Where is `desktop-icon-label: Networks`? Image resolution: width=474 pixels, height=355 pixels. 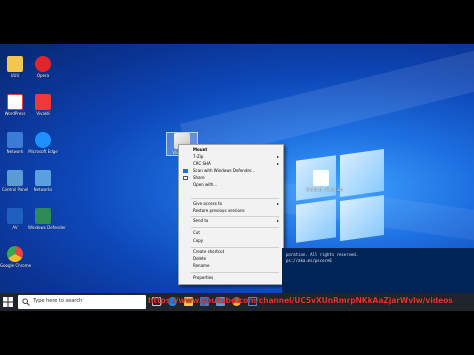
desktop-icon-label: Networks is located at coordinates (43, 189).